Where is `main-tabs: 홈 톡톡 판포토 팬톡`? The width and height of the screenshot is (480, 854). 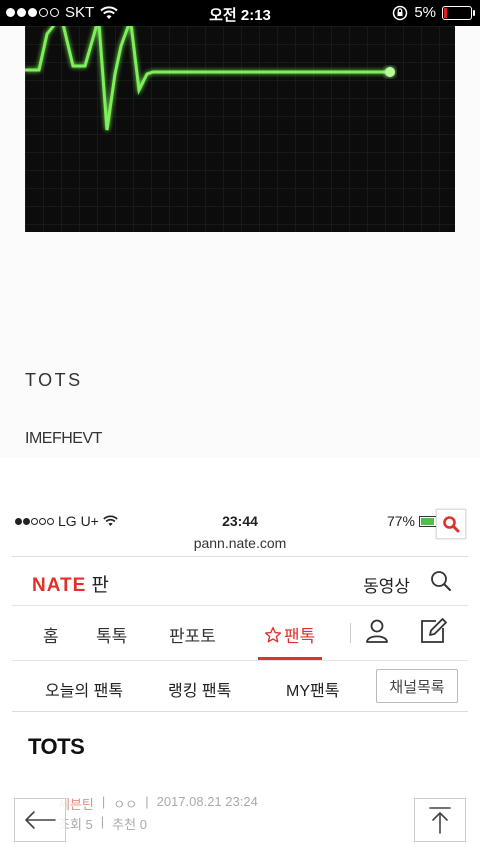 main-tabs: 홈 톡톡 판포토 팬톡 is located at coordinates (240, 633).